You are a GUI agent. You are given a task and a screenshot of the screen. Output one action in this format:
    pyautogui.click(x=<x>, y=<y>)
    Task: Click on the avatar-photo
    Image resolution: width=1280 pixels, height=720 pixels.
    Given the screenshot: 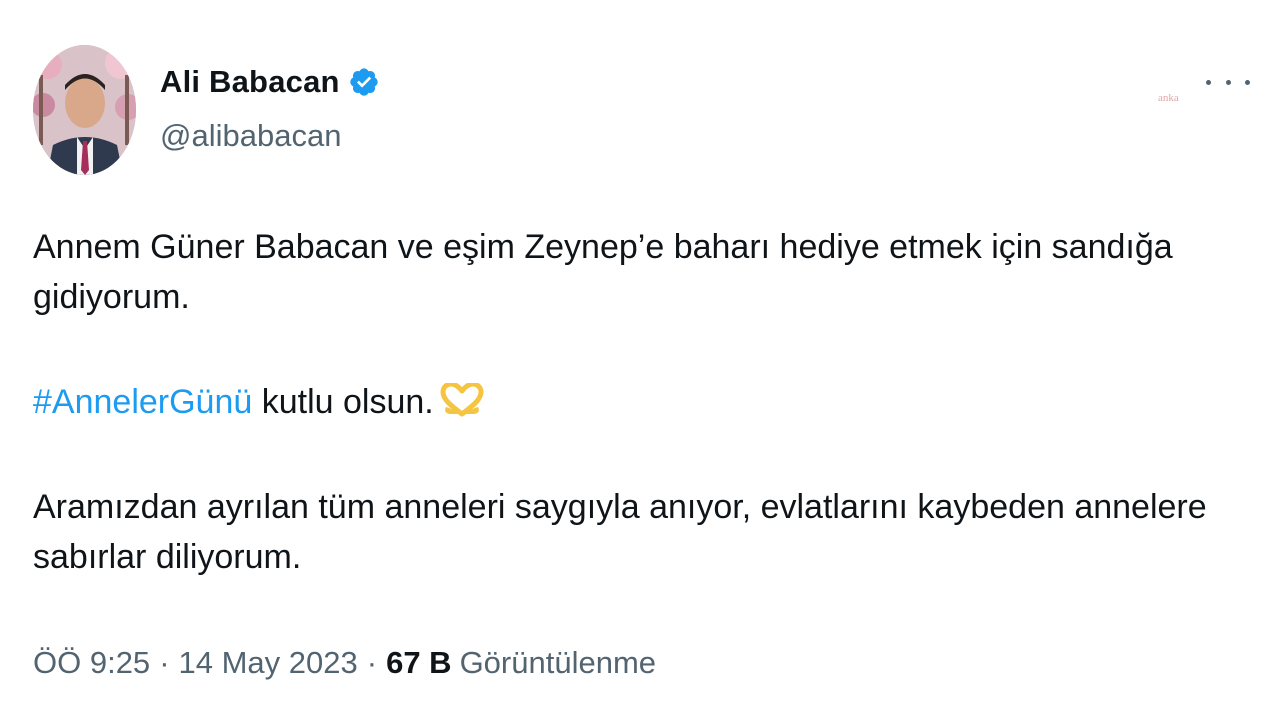 What is the action you would take?
    pyautogui.click(x=84, y=110)
    